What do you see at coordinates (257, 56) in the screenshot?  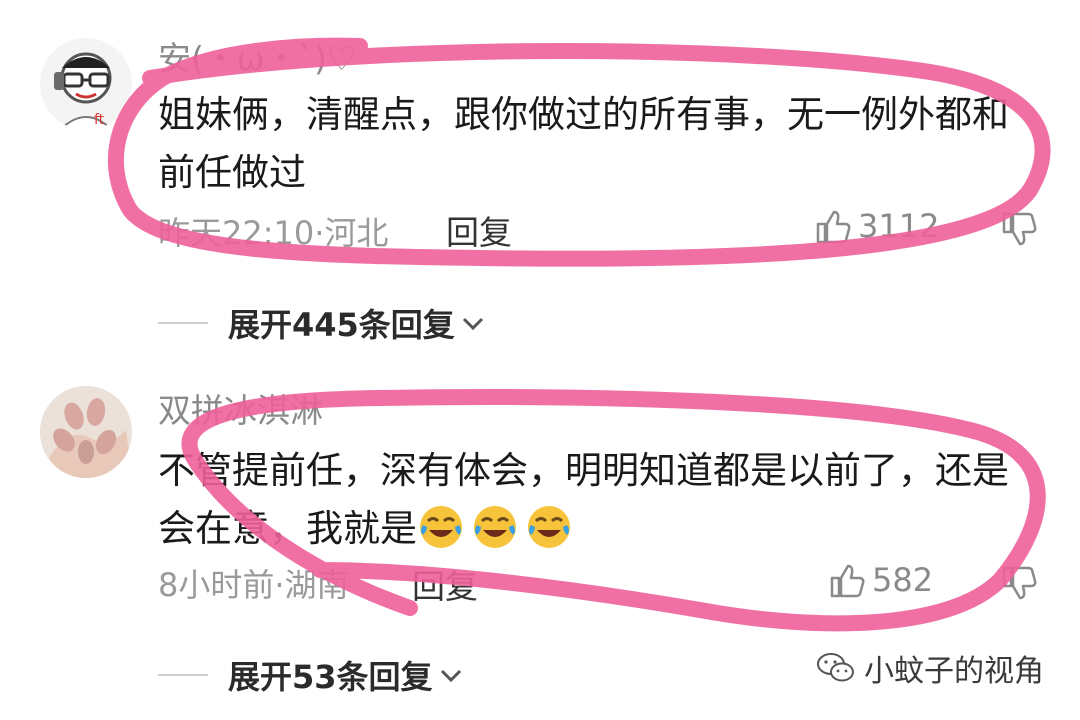 I see `username: 安(・ω・`)♡` at bounding box center [257, 56].